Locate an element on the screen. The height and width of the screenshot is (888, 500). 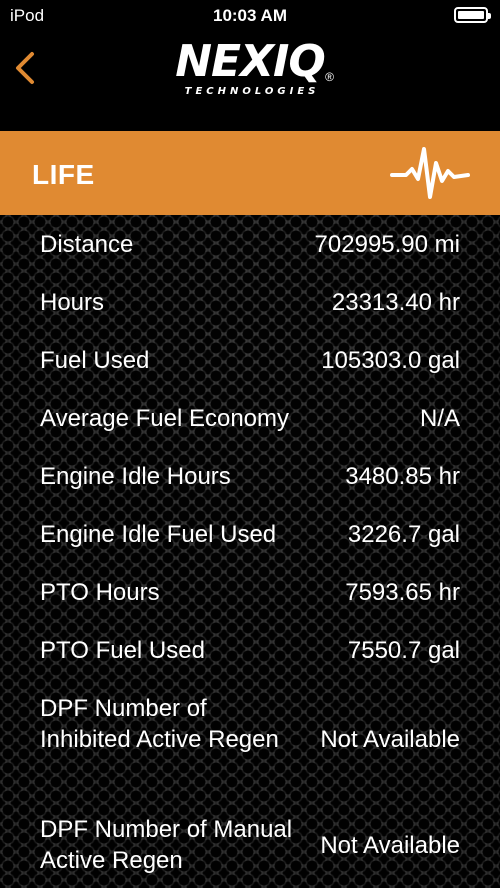
row-value: N/A is located at coordinates (439, 418).